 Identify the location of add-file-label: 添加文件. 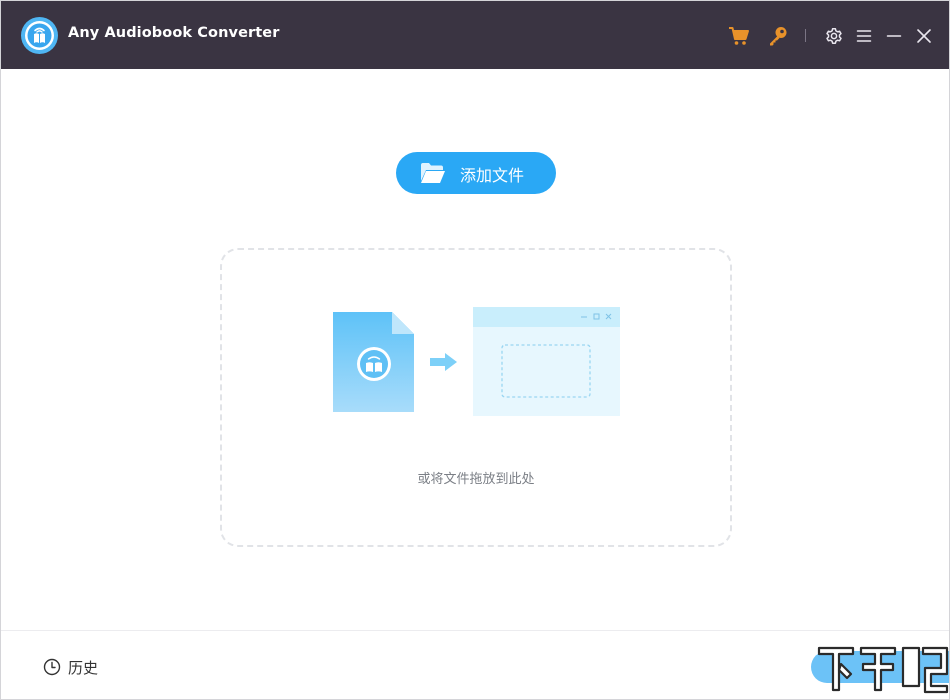
(492, 175).